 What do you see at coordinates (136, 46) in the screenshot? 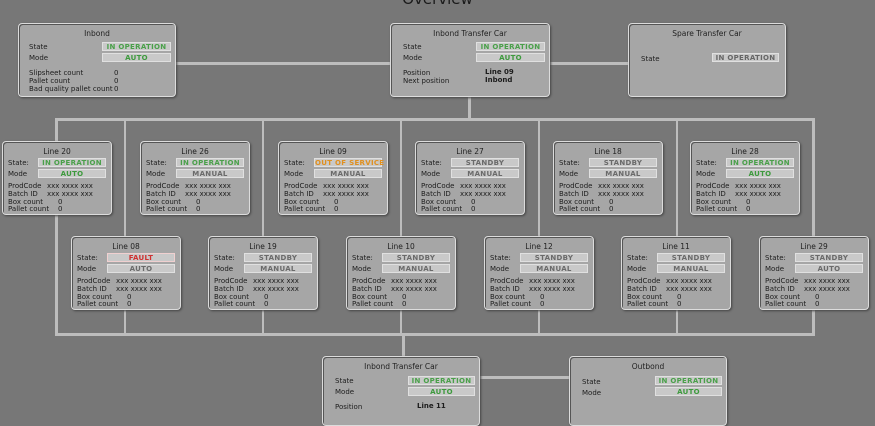
I see `inbond-state-badge: IN OPERATION` at bounding box center [136, 46].